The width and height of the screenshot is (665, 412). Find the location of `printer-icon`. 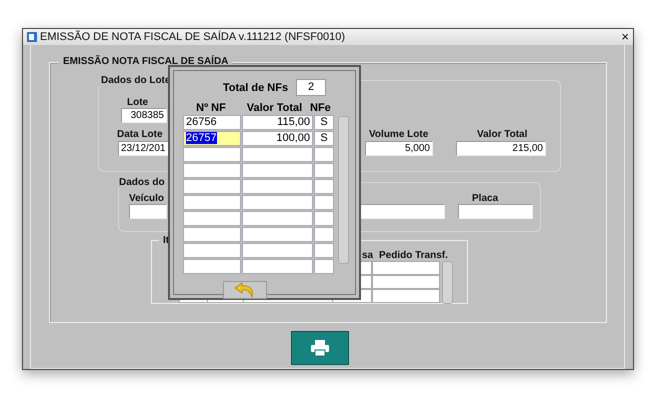

printer-icon is located at coordinates (320, 348).